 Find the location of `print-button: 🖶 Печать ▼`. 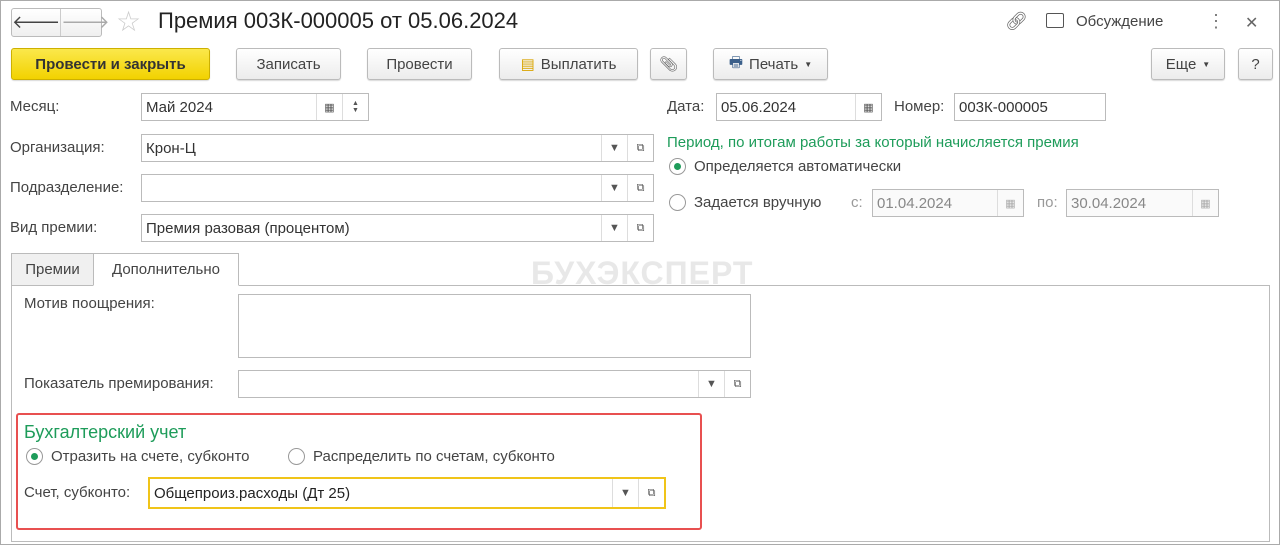

print-button: 🖶 Печать ▼ is located at coordinates (770, 64).